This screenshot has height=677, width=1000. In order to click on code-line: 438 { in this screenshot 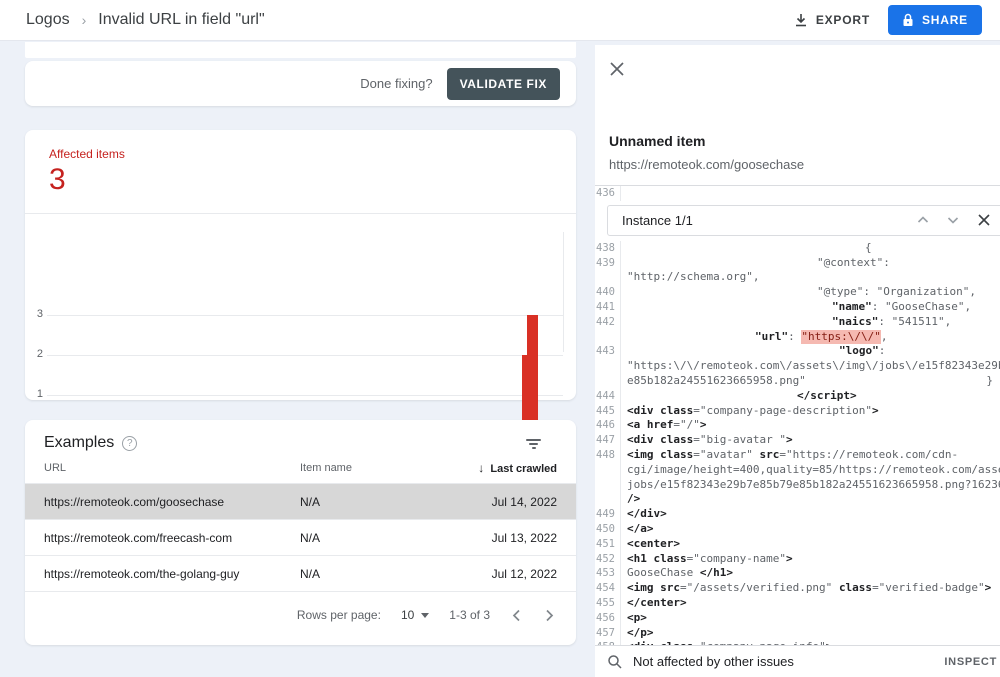, I will do `click(797, 248)`.